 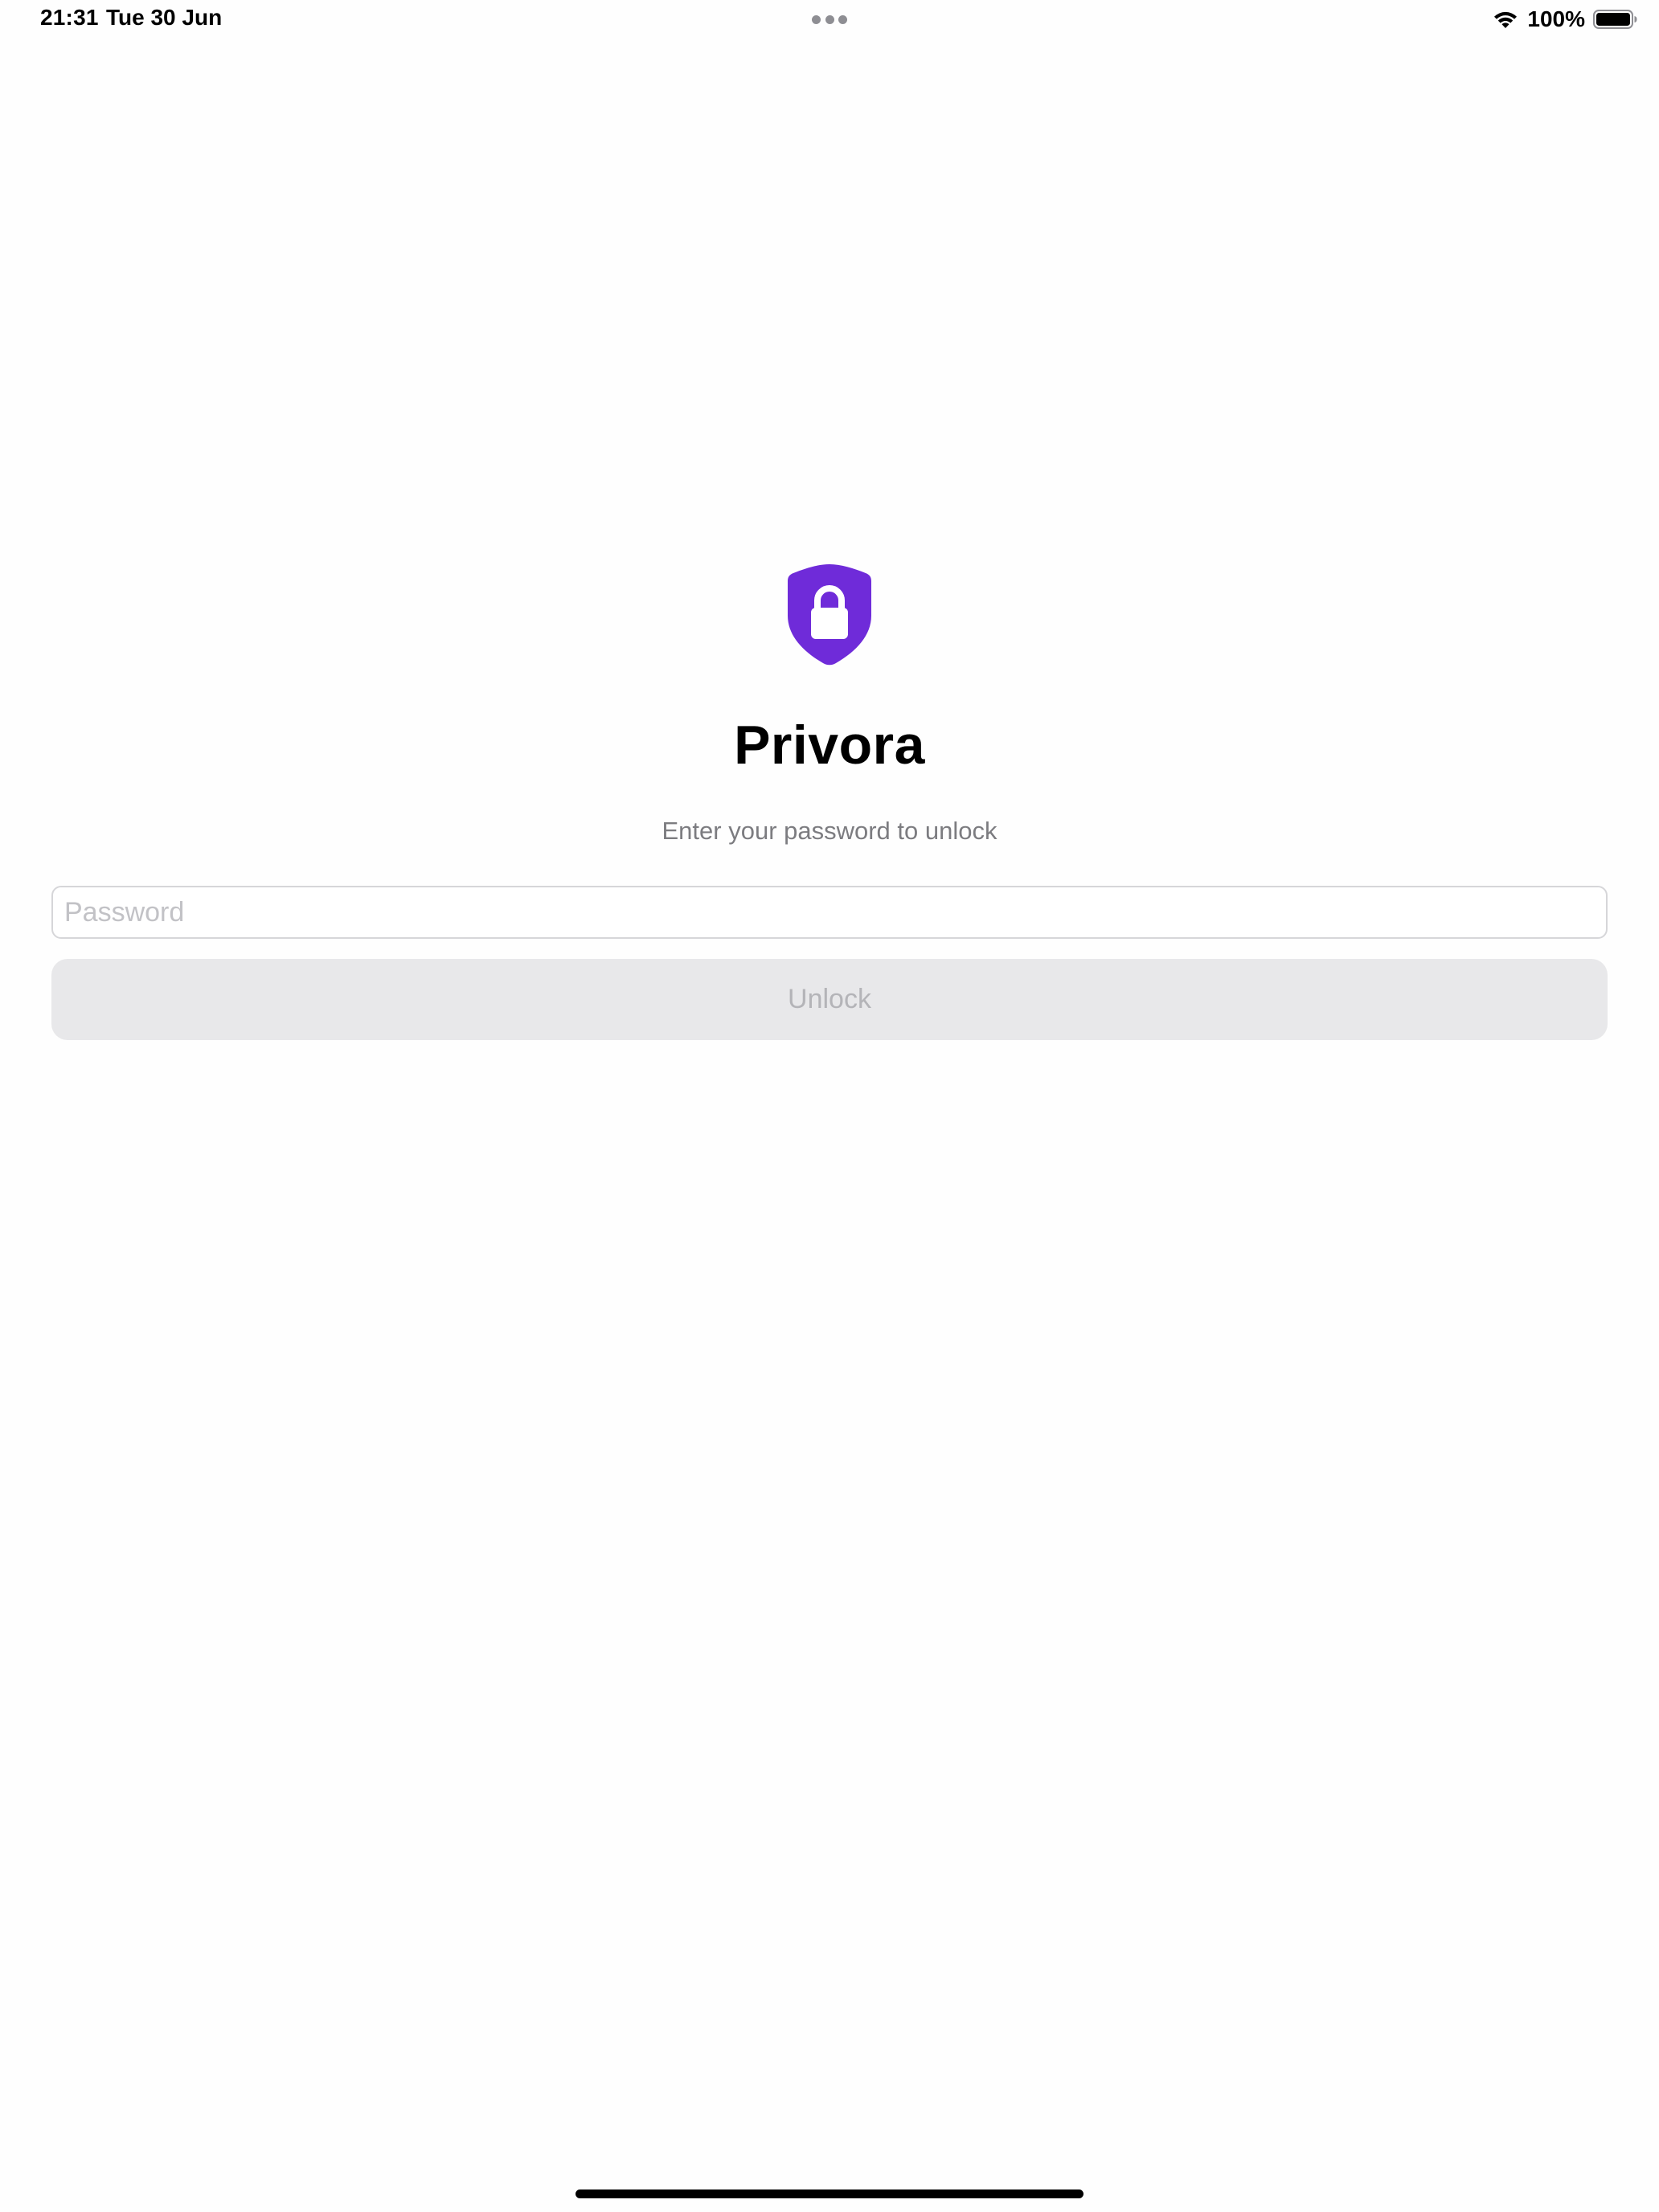 I want to click on unlock-button: Unlock, so click(x=829, y=999).